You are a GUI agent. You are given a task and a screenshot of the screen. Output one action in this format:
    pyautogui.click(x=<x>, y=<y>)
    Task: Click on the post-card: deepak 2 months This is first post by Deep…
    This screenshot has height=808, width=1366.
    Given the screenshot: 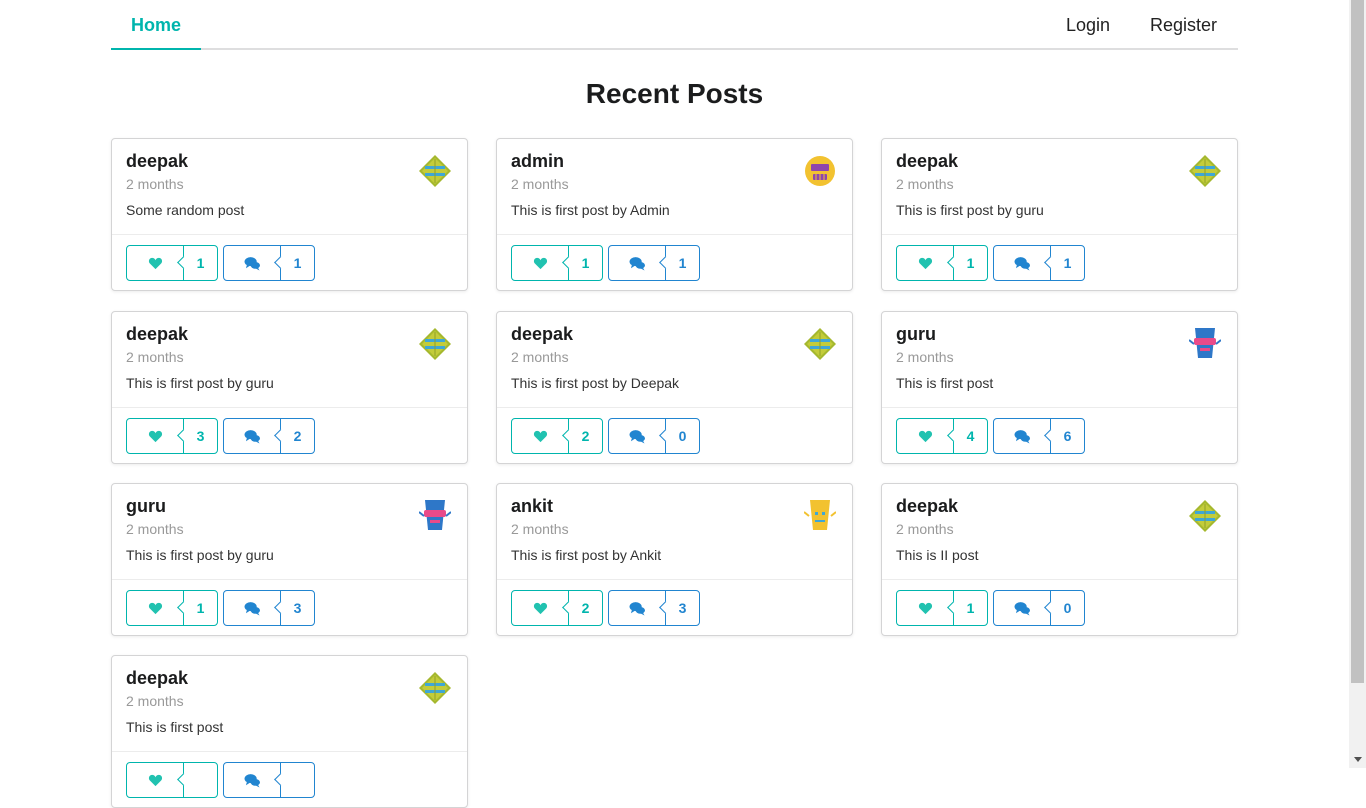 What is the action you would take?
    pyautogui.click(x=674, y=387)
    